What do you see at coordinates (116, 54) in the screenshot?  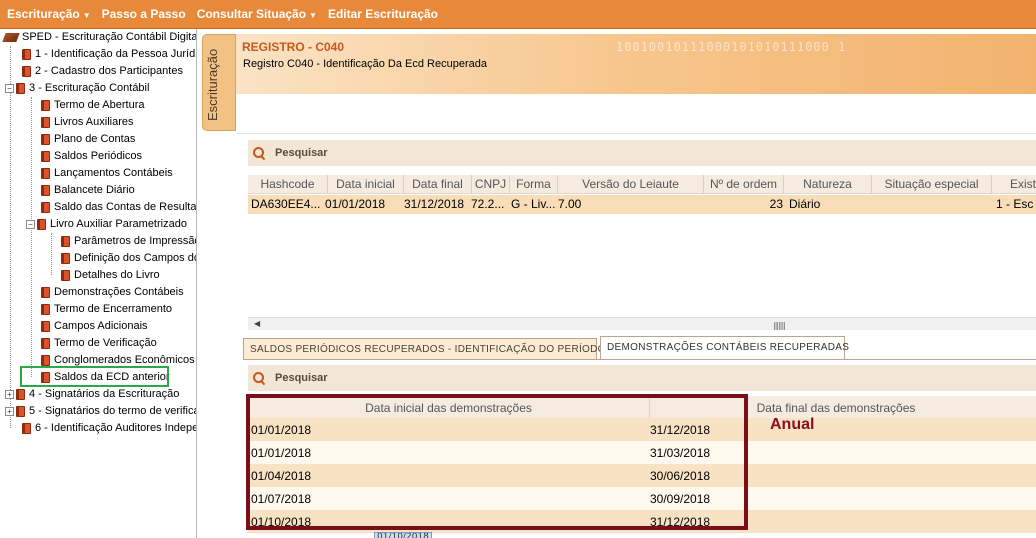 I see `tree-item-label: 1 - Identificação da Pessoa Jurídica` at bounding box center [116, 54].